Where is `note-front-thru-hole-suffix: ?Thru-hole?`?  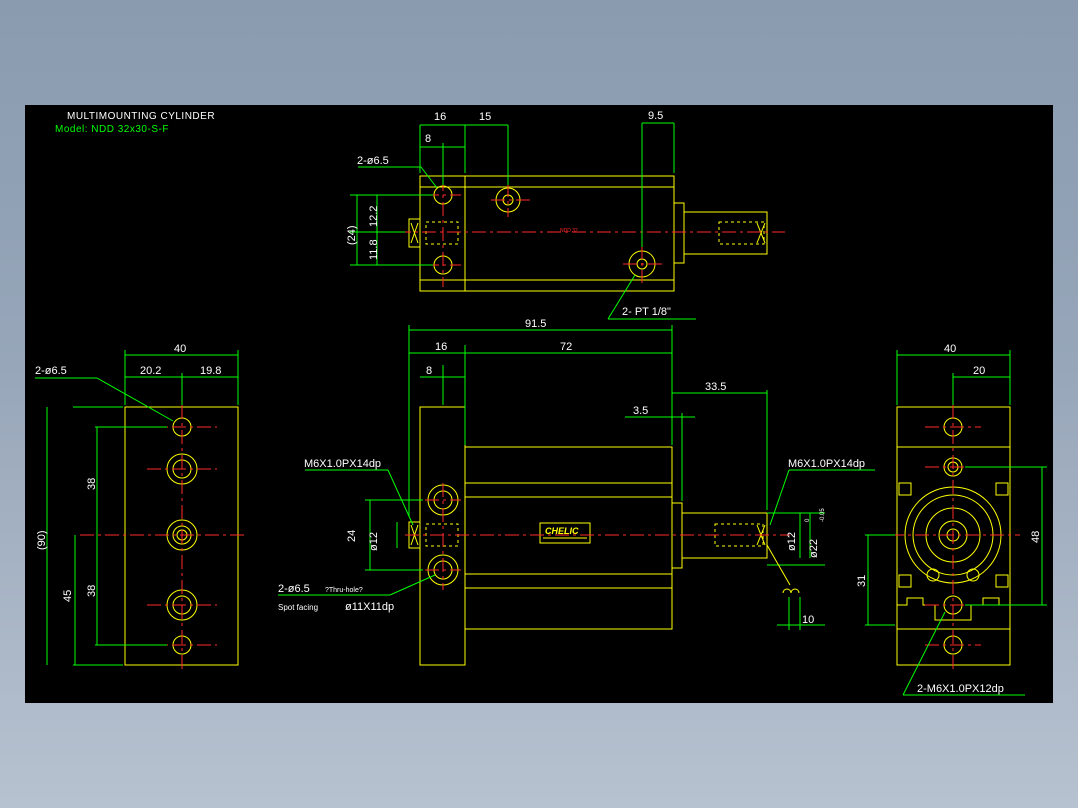 note-front-thru-hole-suffix: ?Thru-hole? is located at coordinates (344, 590).